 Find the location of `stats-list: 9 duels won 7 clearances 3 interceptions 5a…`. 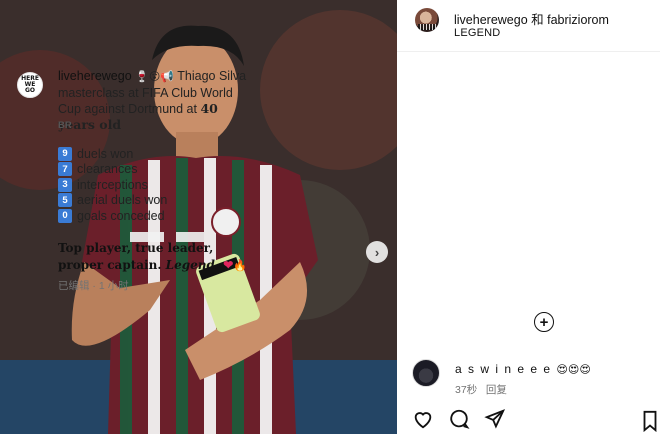

stats-list: 9 duels won 7 clearances 3 interceptions 5a… is located at coordinates (158, 185).